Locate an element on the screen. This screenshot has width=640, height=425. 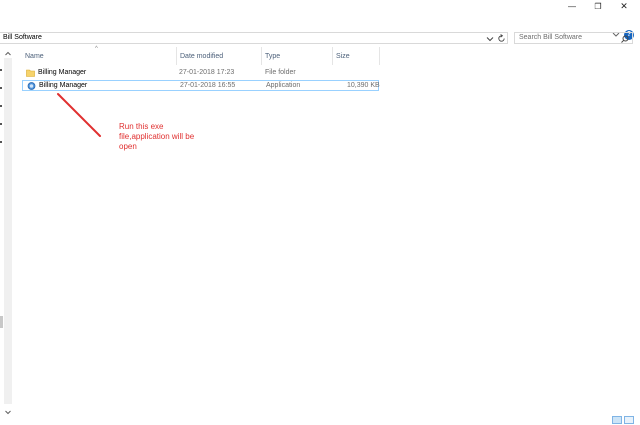
search-icon is located at coordinates (625, 39).